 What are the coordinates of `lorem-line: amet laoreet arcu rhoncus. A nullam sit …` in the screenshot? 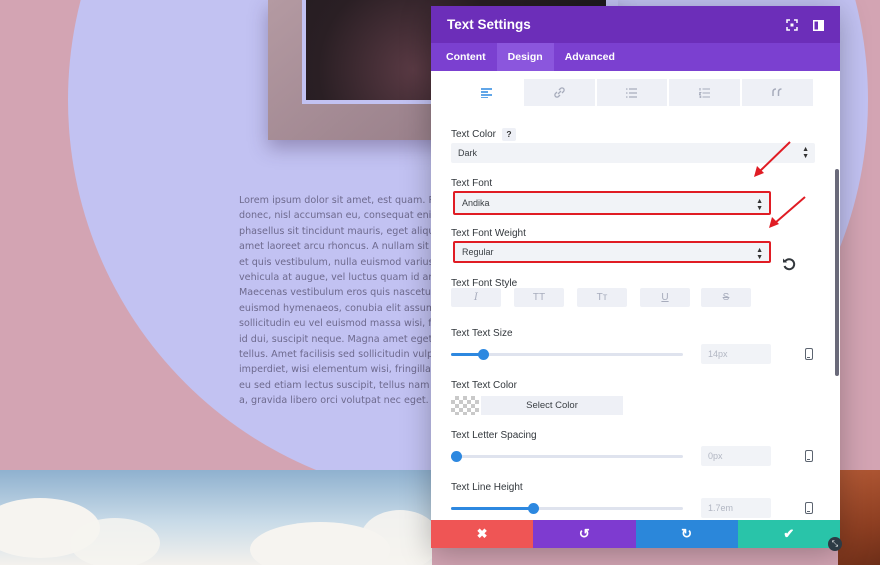 It's located at (338, 247).